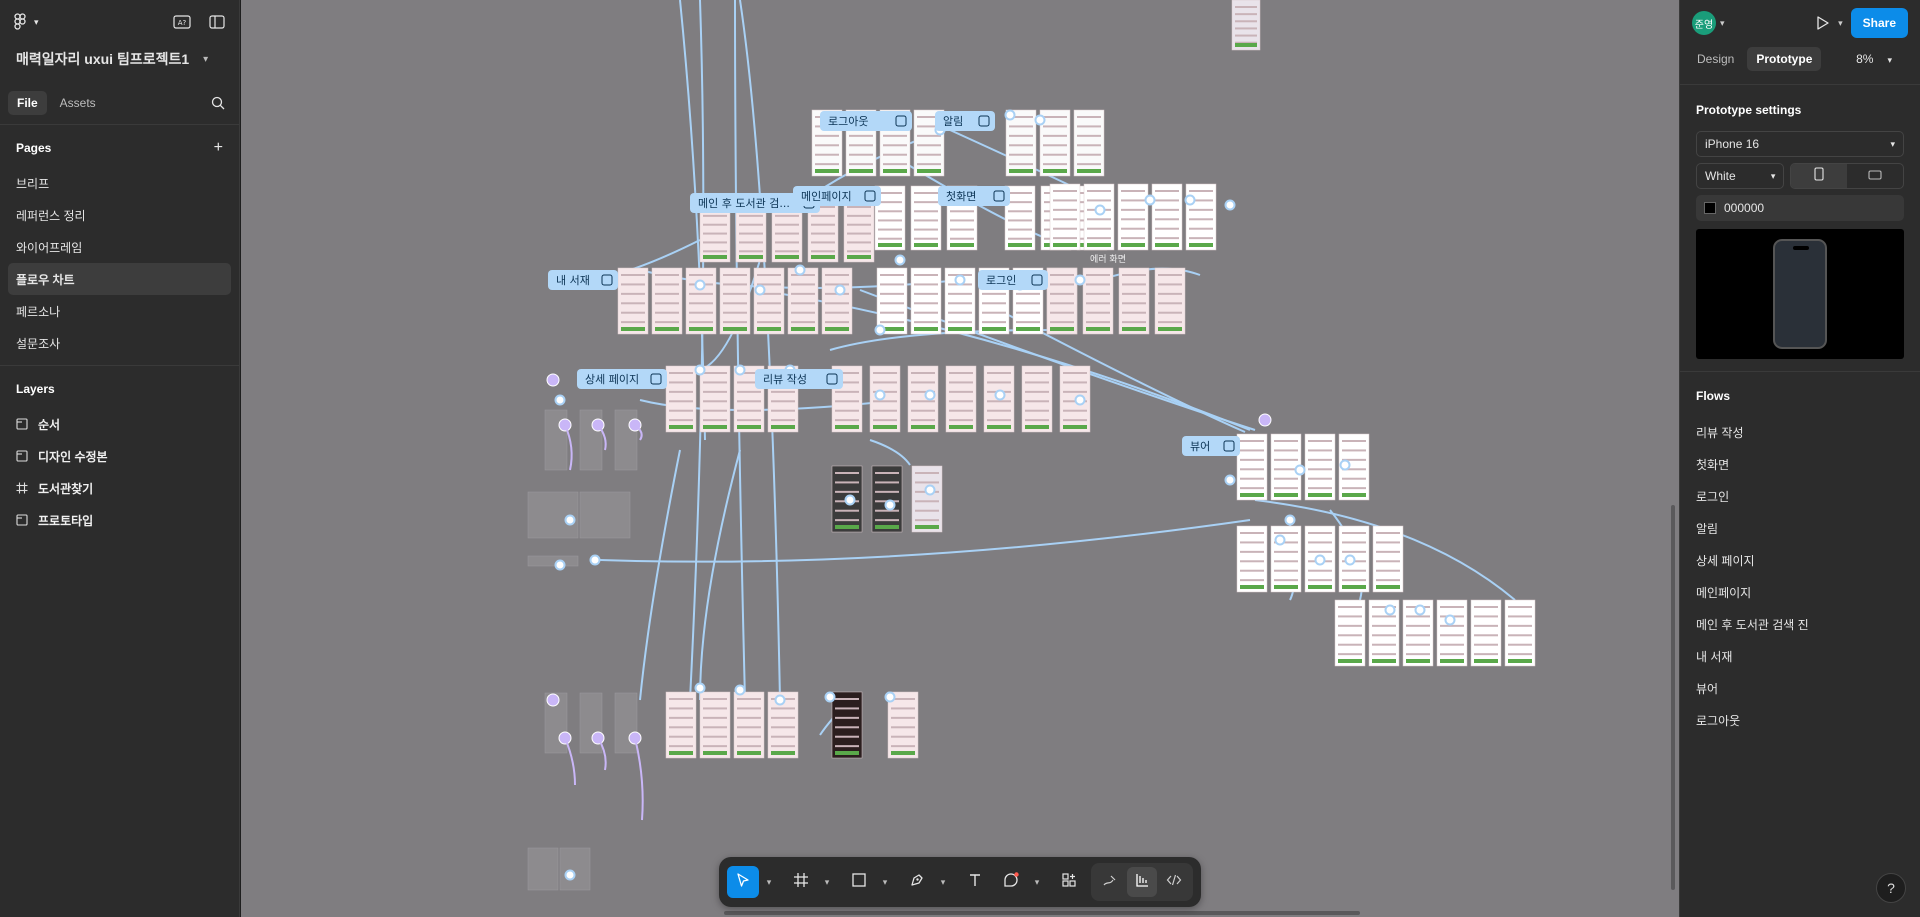  I want to click on page-item: 페르소나, so click(119, 311).